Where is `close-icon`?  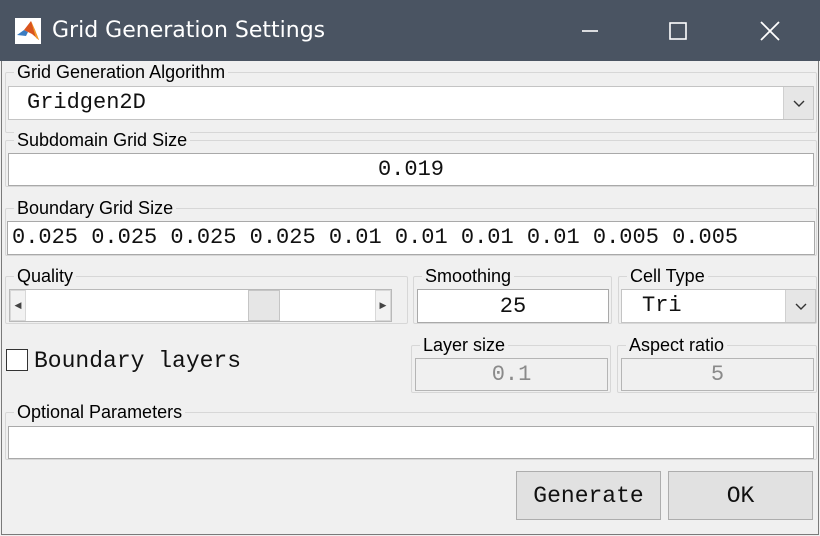
close-icon is located at coordinates (770, 30).